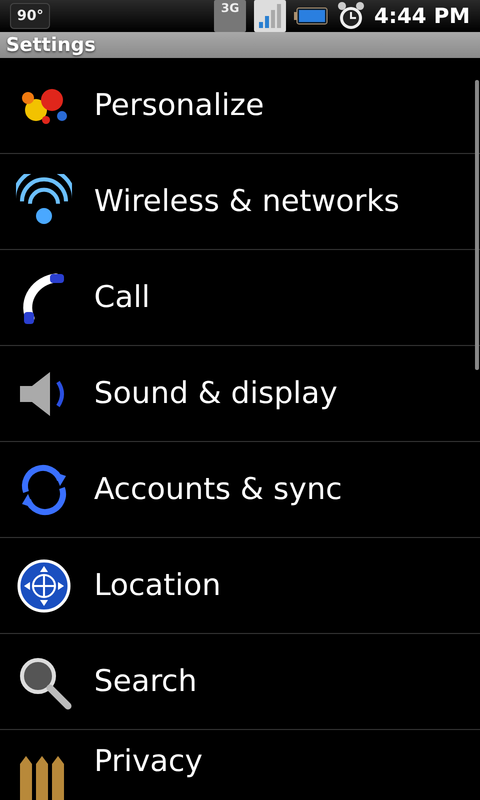 The height and width of the screenshot is (800, 480). I want to click on settings-item: Location, so click(240, 586).